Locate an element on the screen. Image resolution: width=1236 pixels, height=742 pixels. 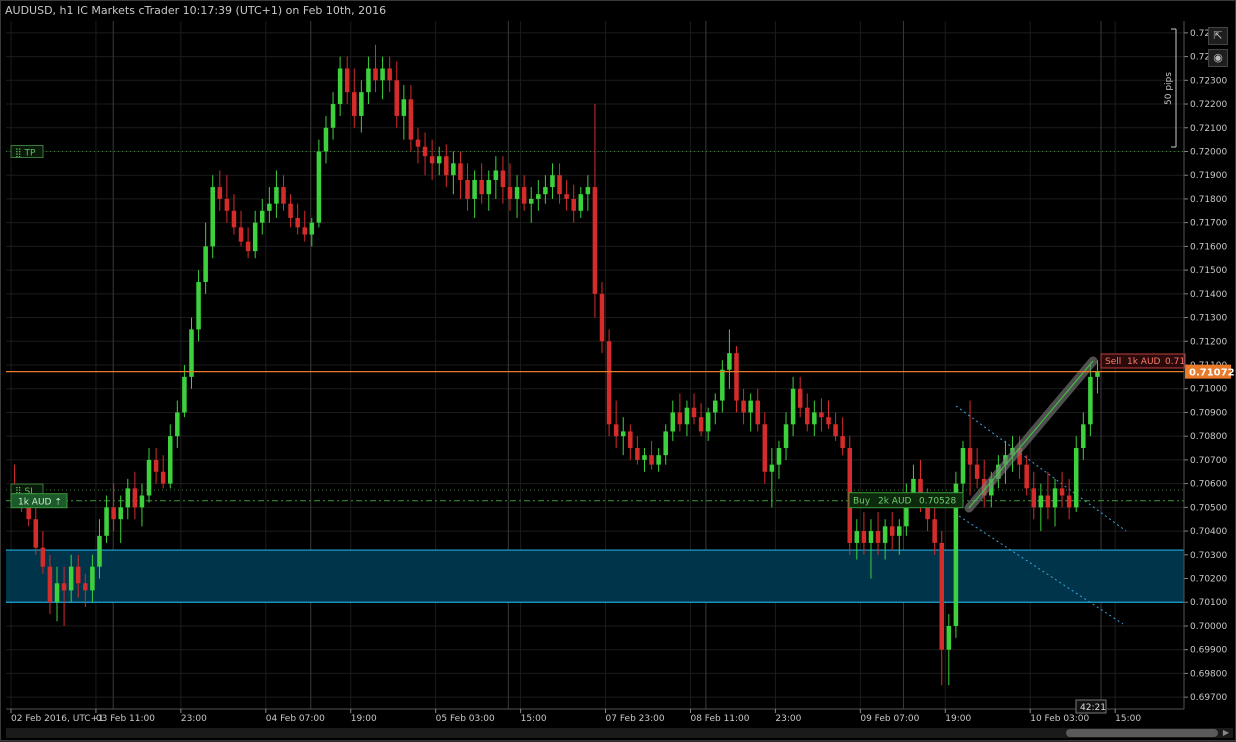
price-tick-label: 0.69800 is located at coordinates (1208, 674).